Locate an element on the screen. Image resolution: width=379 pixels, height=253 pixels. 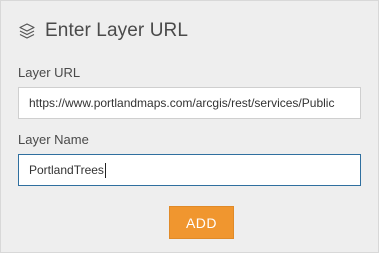
panel-header: Enter Layer URL is located at coordinates (103, 31).